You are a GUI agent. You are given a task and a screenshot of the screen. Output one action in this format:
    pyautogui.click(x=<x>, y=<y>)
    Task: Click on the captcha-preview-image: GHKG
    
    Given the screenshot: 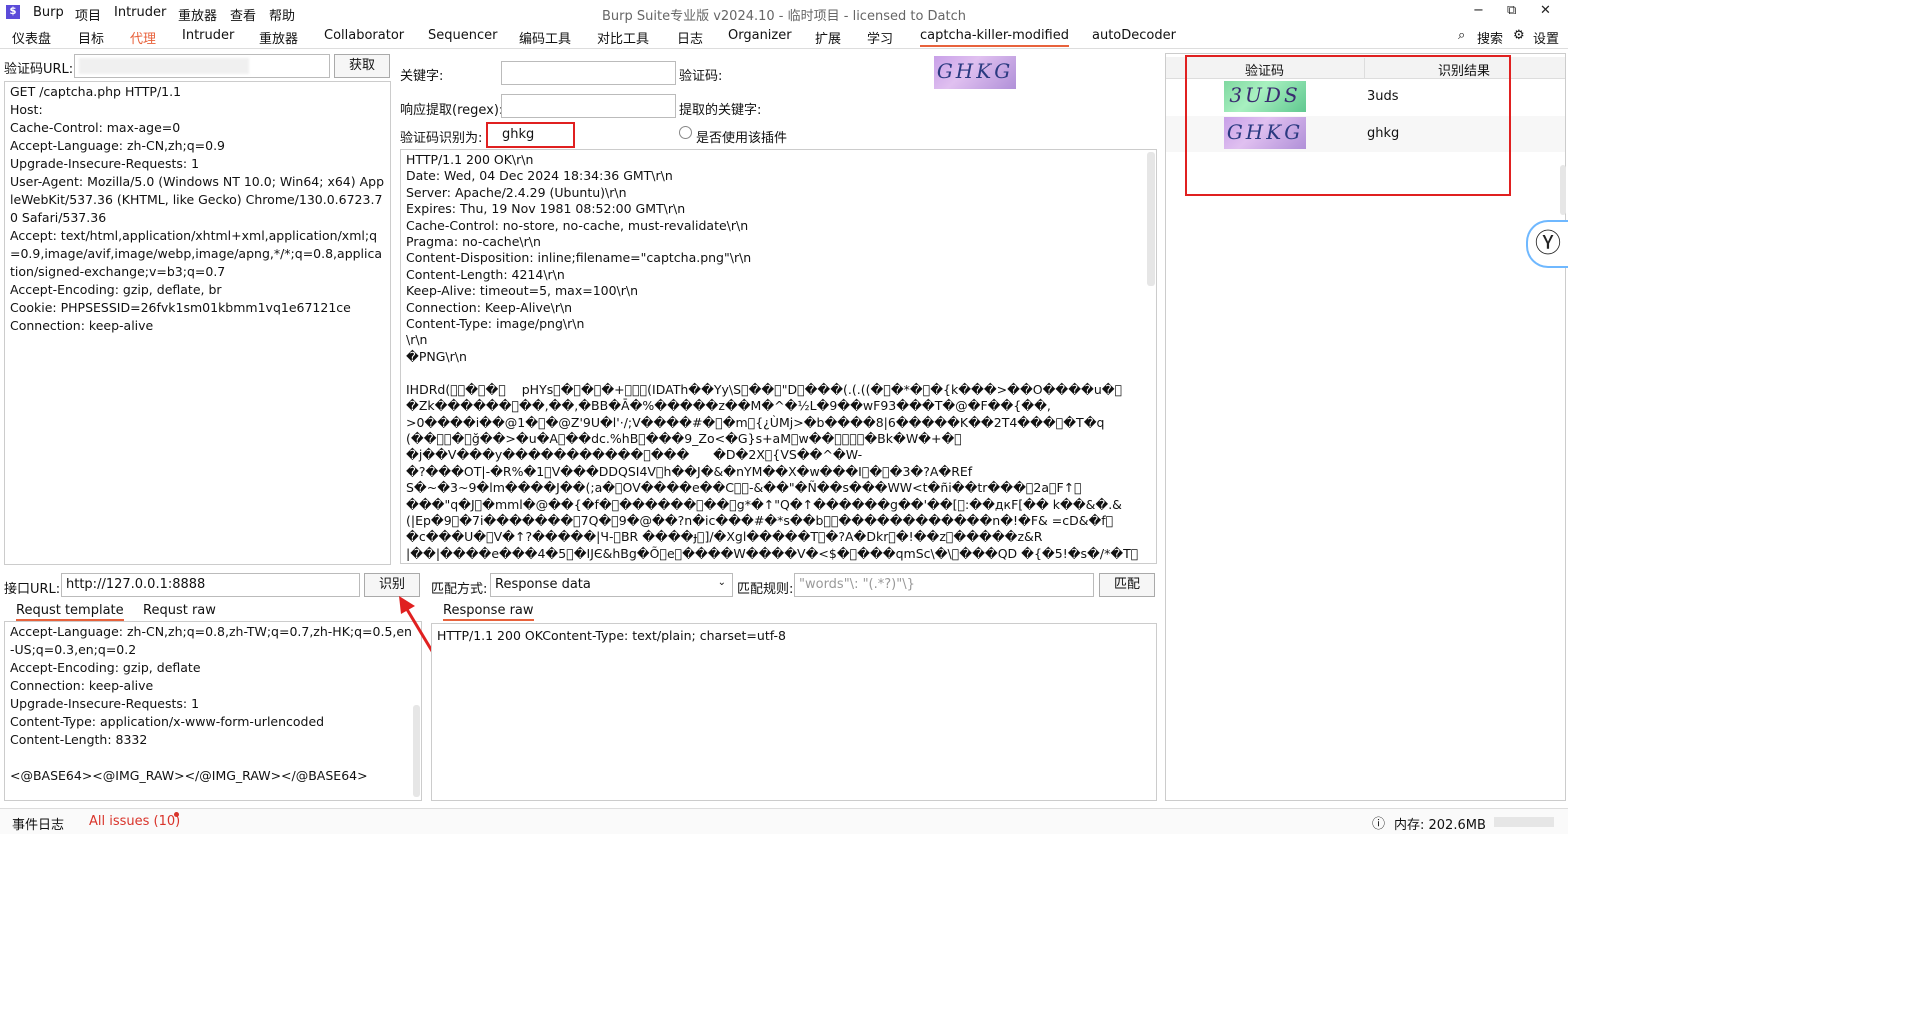 What is the action you would take?
    pyautogui.click(x=975, y=72)
    